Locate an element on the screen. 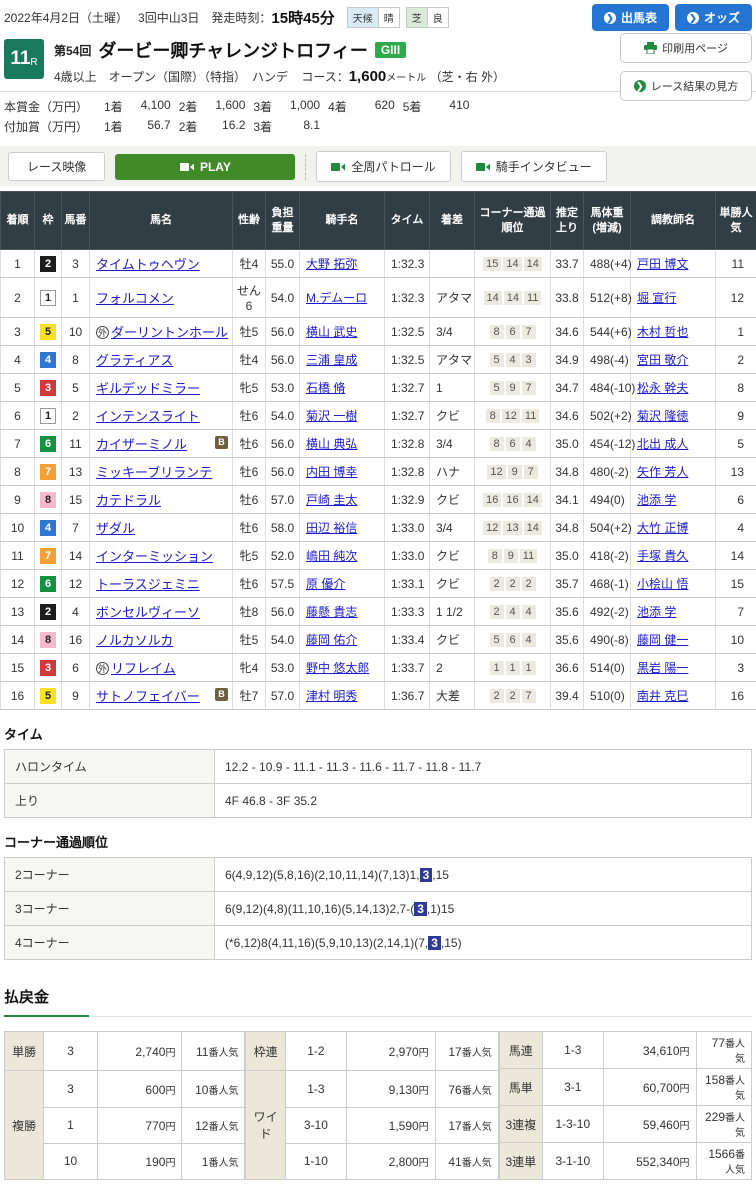 This screenshot has width=756, height=1190. jockey-link: 横山 武史 is located at coordinates (331, 332).